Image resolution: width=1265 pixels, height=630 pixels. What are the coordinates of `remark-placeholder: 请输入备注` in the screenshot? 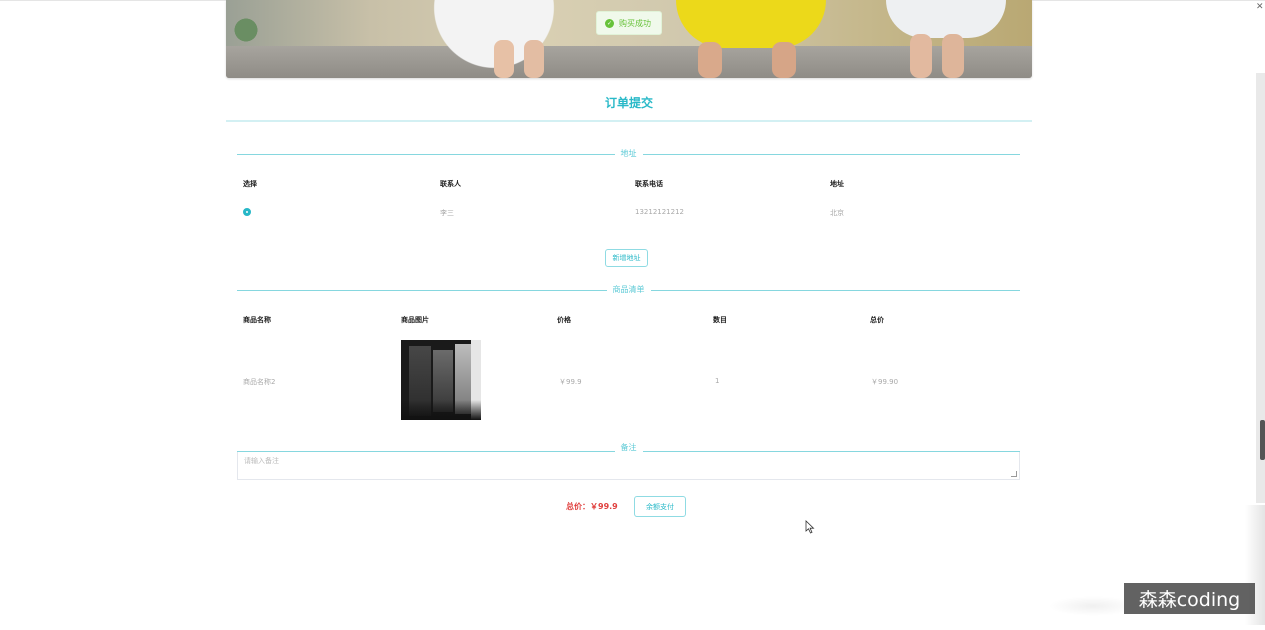 It's located at (261, 461).